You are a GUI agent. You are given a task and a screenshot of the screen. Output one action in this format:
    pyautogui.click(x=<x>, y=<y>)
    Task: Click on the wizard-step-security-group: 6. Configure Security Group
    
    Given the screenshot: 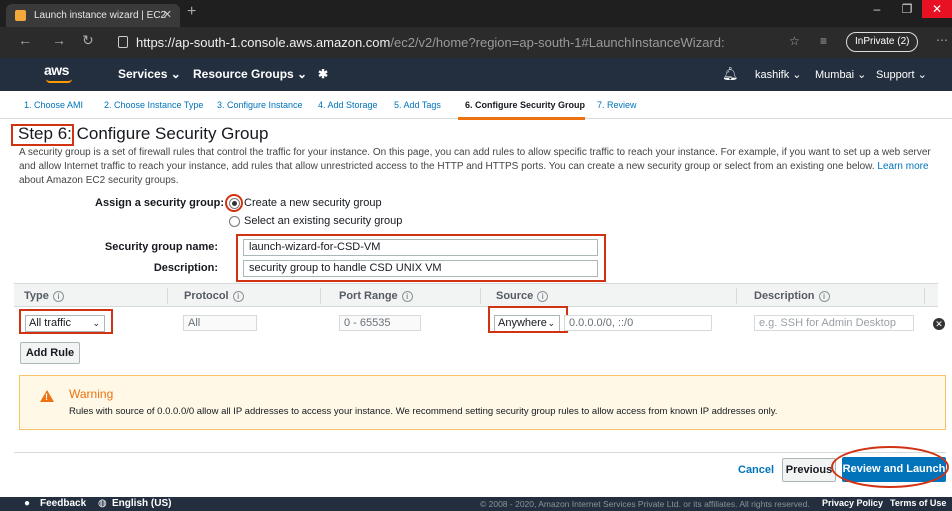 What is the action you would take?
    pyautogui.click(x=525, y=105)
    